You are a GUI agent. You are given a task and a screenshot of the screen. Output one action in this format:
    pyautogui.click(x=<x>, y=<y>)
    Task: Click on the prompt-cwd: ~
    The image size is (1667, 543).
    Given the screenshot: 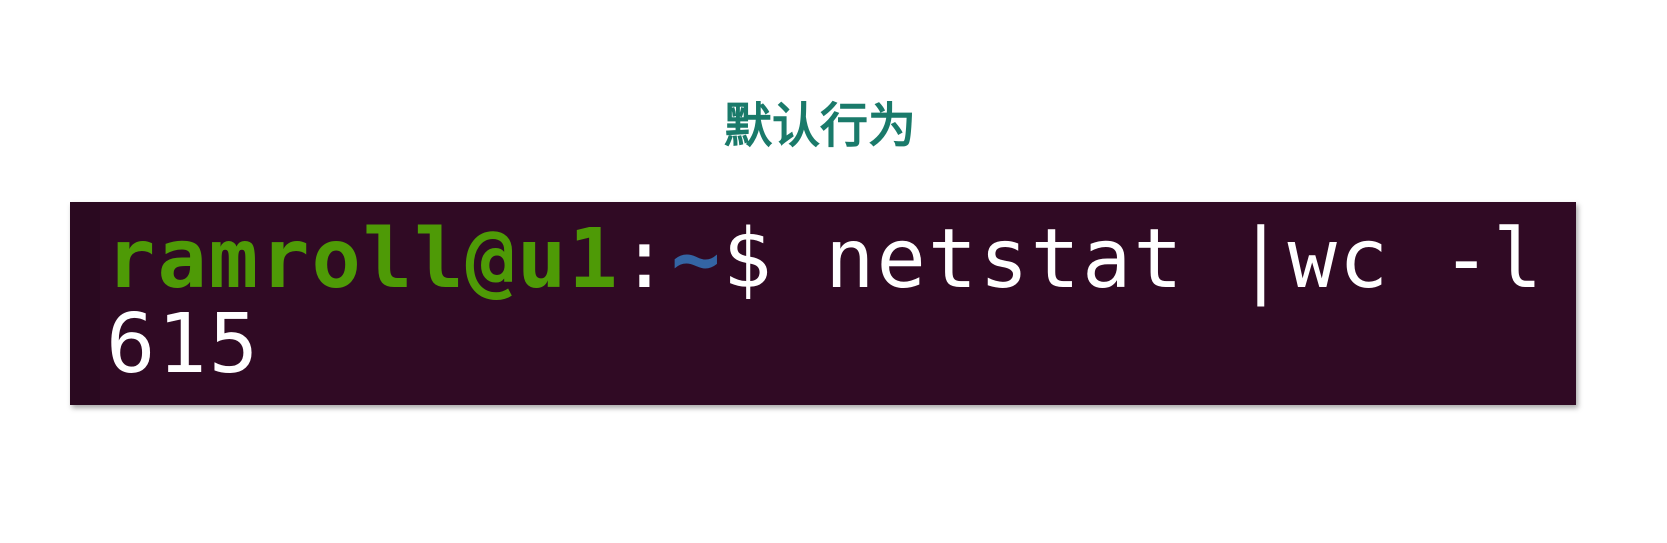 What is the action you would take?
    pyautogui.click(x=697, y=259)
    